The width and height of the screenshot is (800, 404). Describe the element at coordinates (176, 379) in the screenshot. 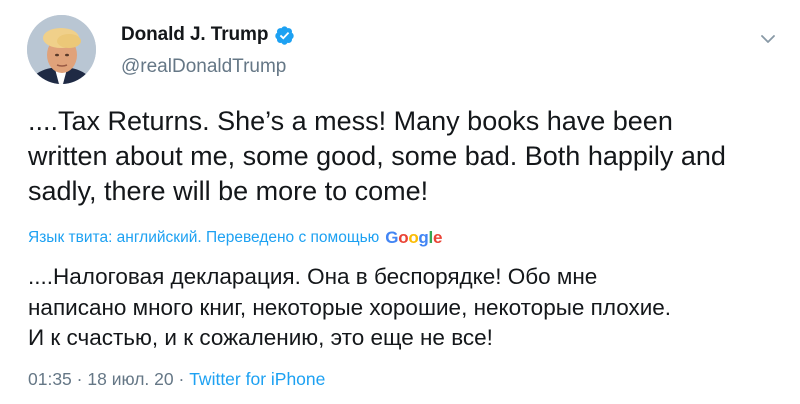

I see `tweet-footer: 01:35 · 18 июл. 20 · Twitter for iPhone` at that location.